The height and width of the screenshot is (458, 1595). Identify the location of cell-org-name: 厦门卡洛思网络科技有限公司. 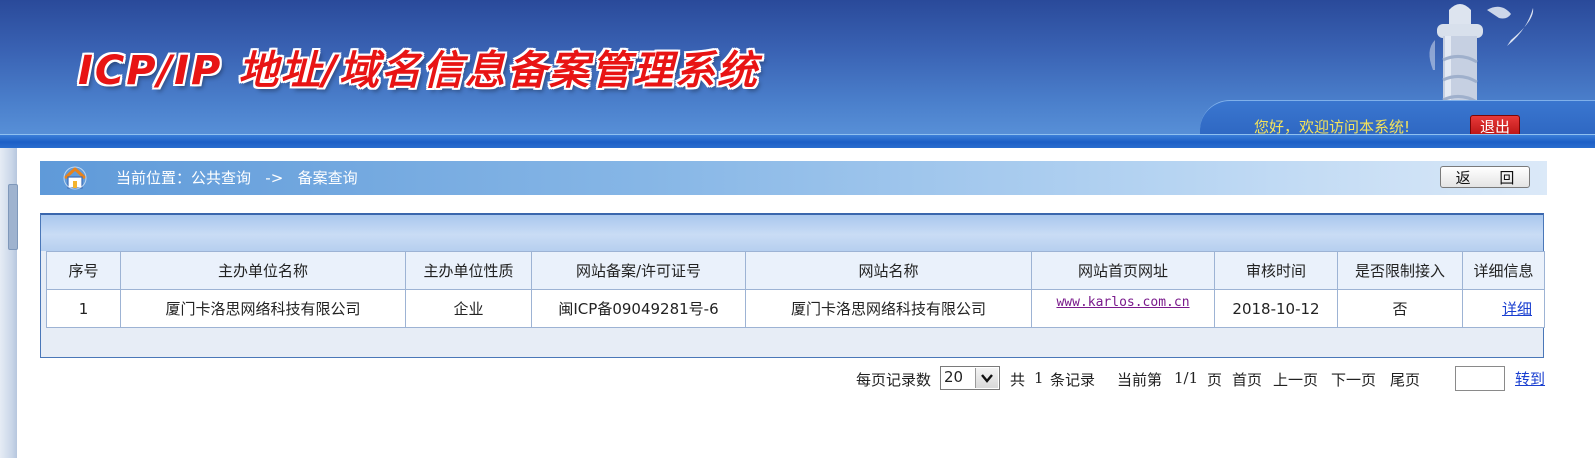
(263, 308).